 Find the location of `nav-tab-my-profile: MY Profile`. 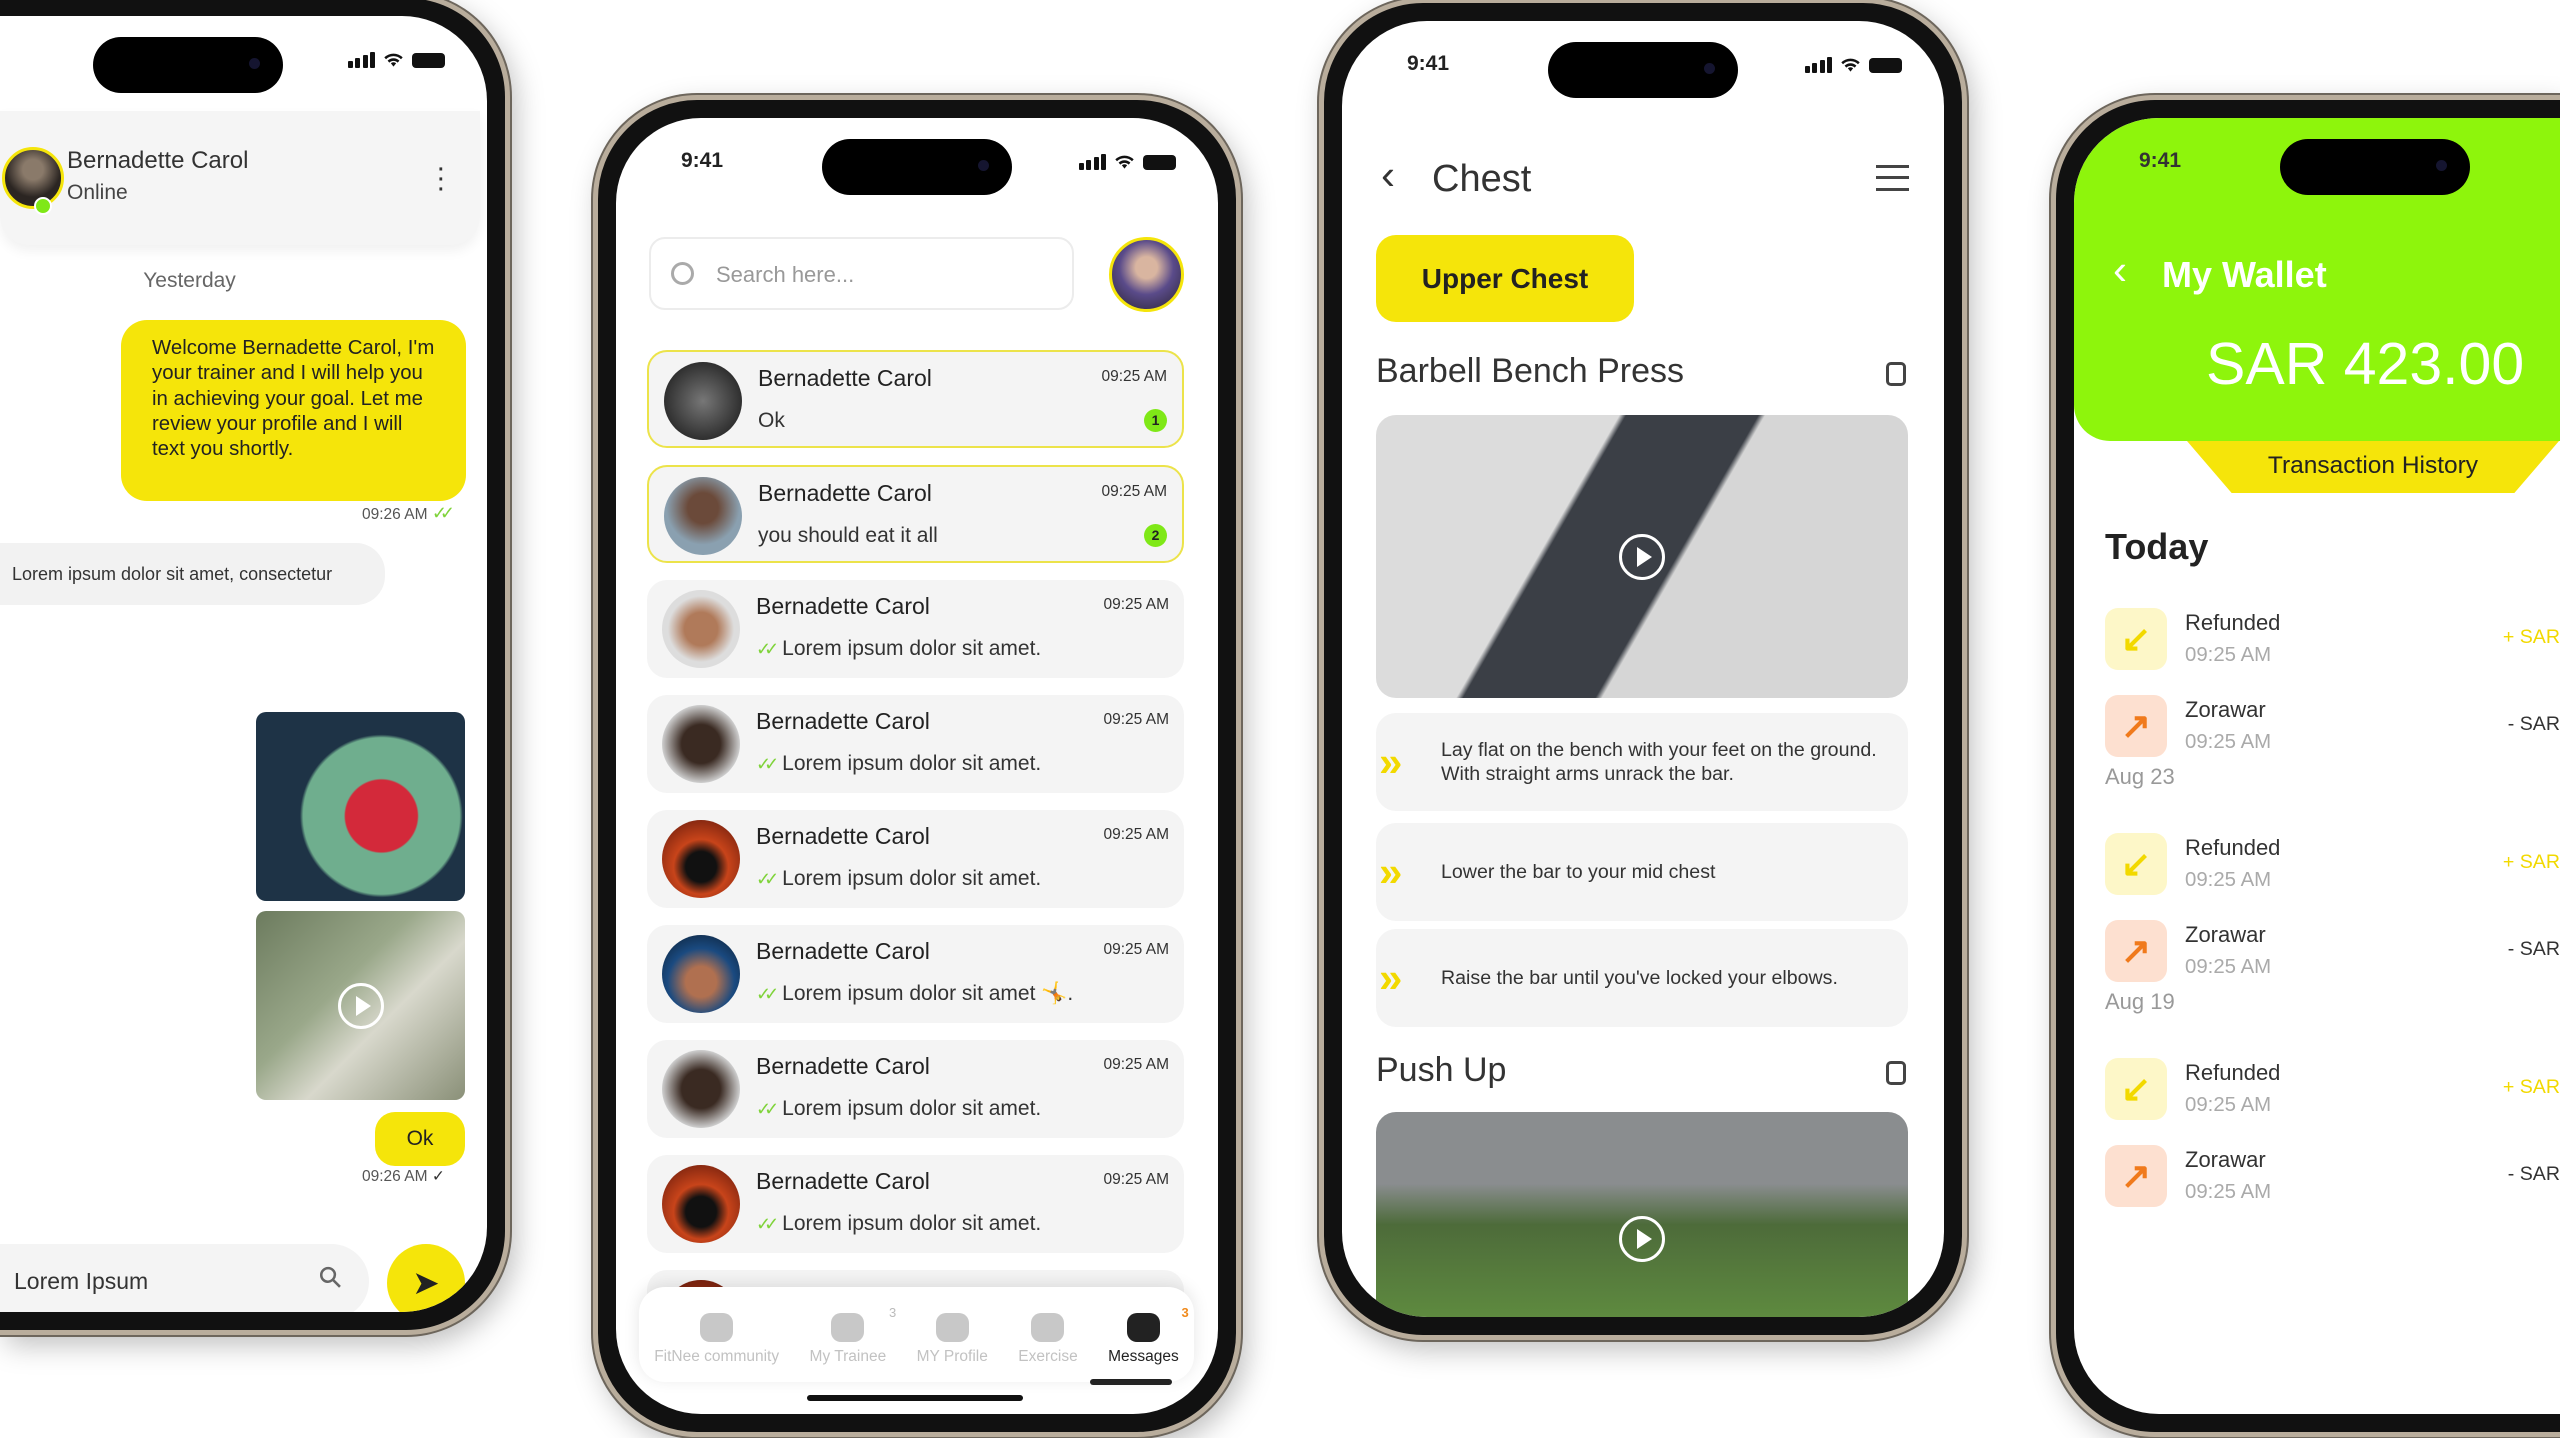

nav-tab-my-profile: MY Profile is located at coordinates (952, 1339).